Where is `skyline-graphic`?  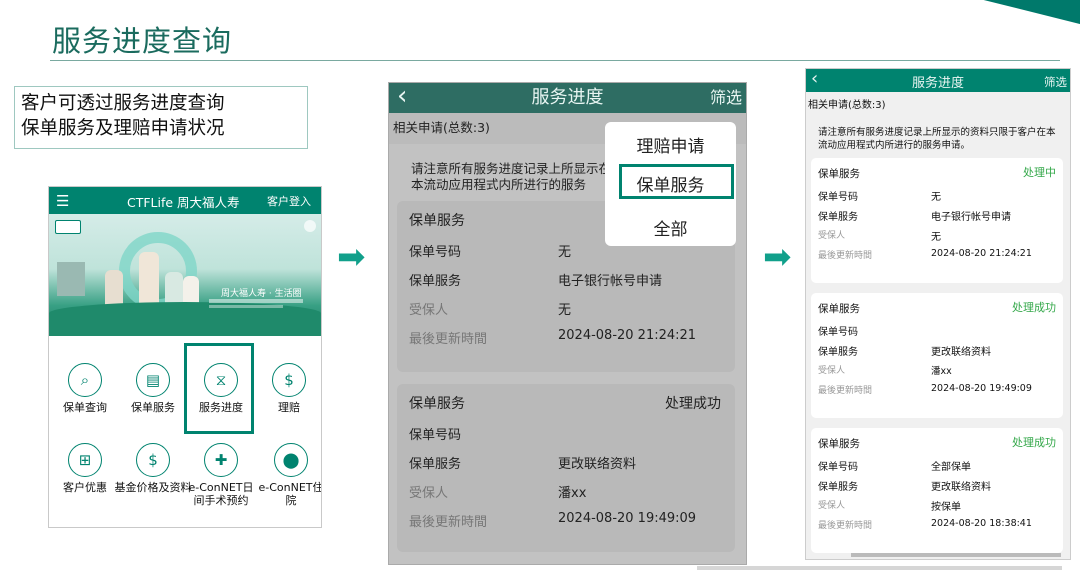
skyline-graphic is located at coordinates (71, 279).